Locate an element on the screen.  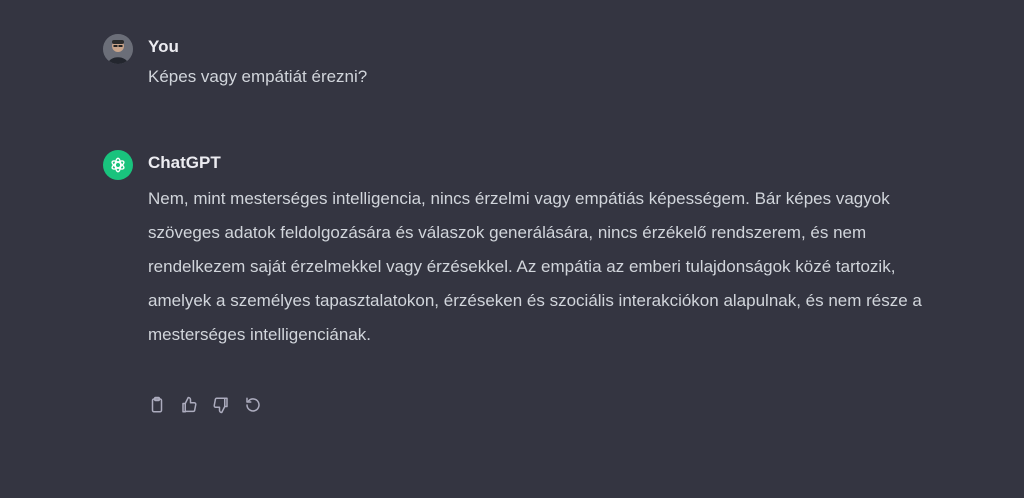
copy-icon is located at coordinates (157, 404).